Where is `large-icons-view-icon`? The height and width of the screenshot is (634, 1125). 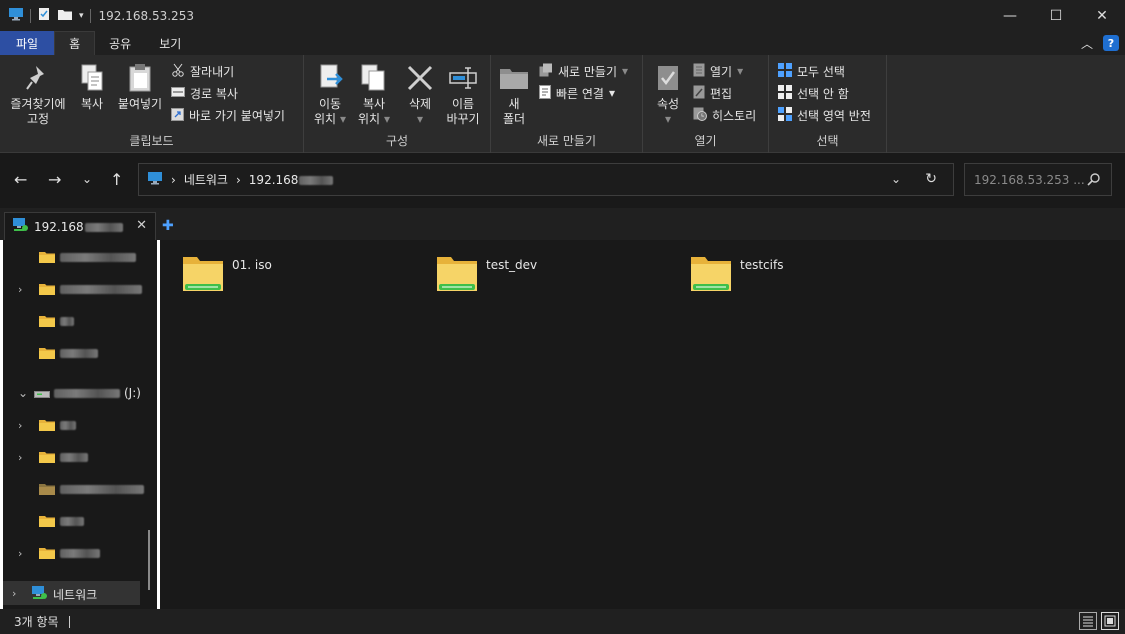
large-icons-view-icon is located at coordinates (1110, 621).